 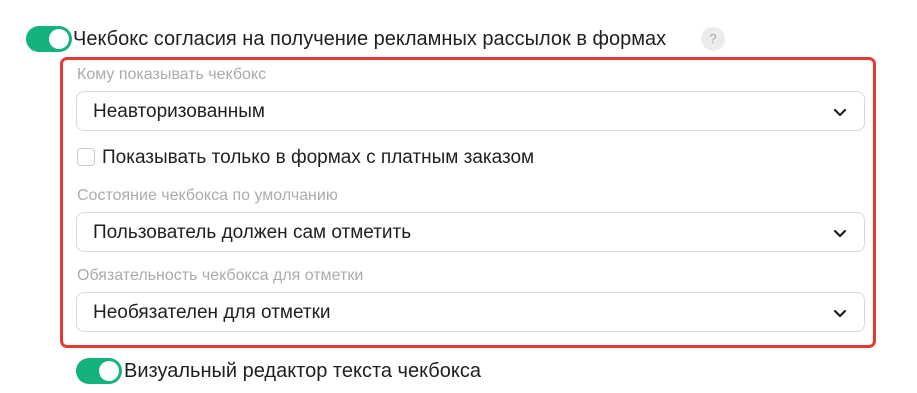 What do you see at coordinates (86, 157) in the screenshot?
I see `paid-only-checkbox` at bounding box center [86, 157].